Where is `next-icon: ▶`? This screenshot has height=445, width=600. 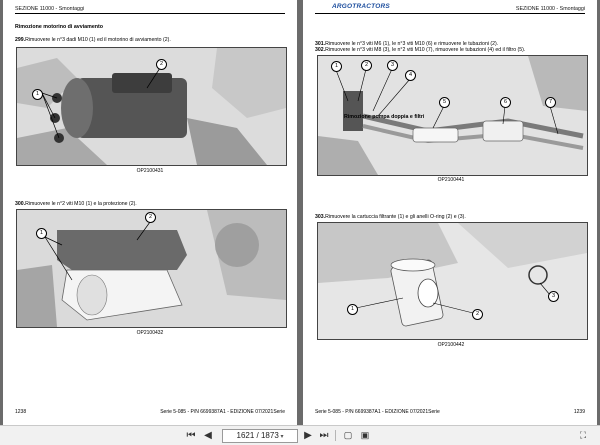
next-icon: ▶ is located at coordinates (308, 435).